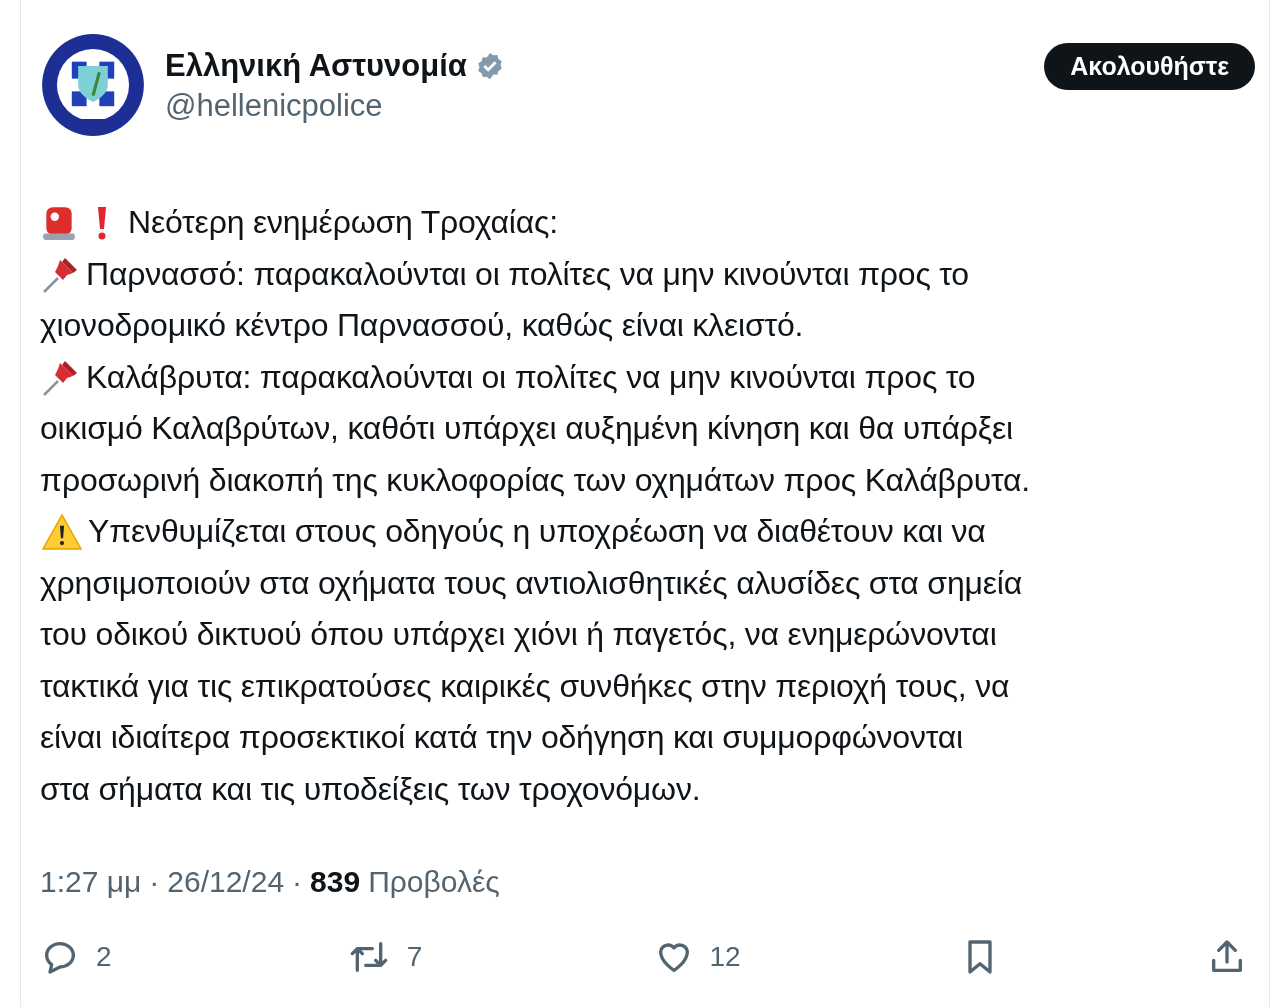 The width and height of the screenshot is (1282, 1007). Describe the element at coordinates (531, 583) in the screenshot. I see `post-text-line: χρησιμοποιούν στα οχήματα τους αντιολισθητικές αλυσίδες στα σημεία` at that location.